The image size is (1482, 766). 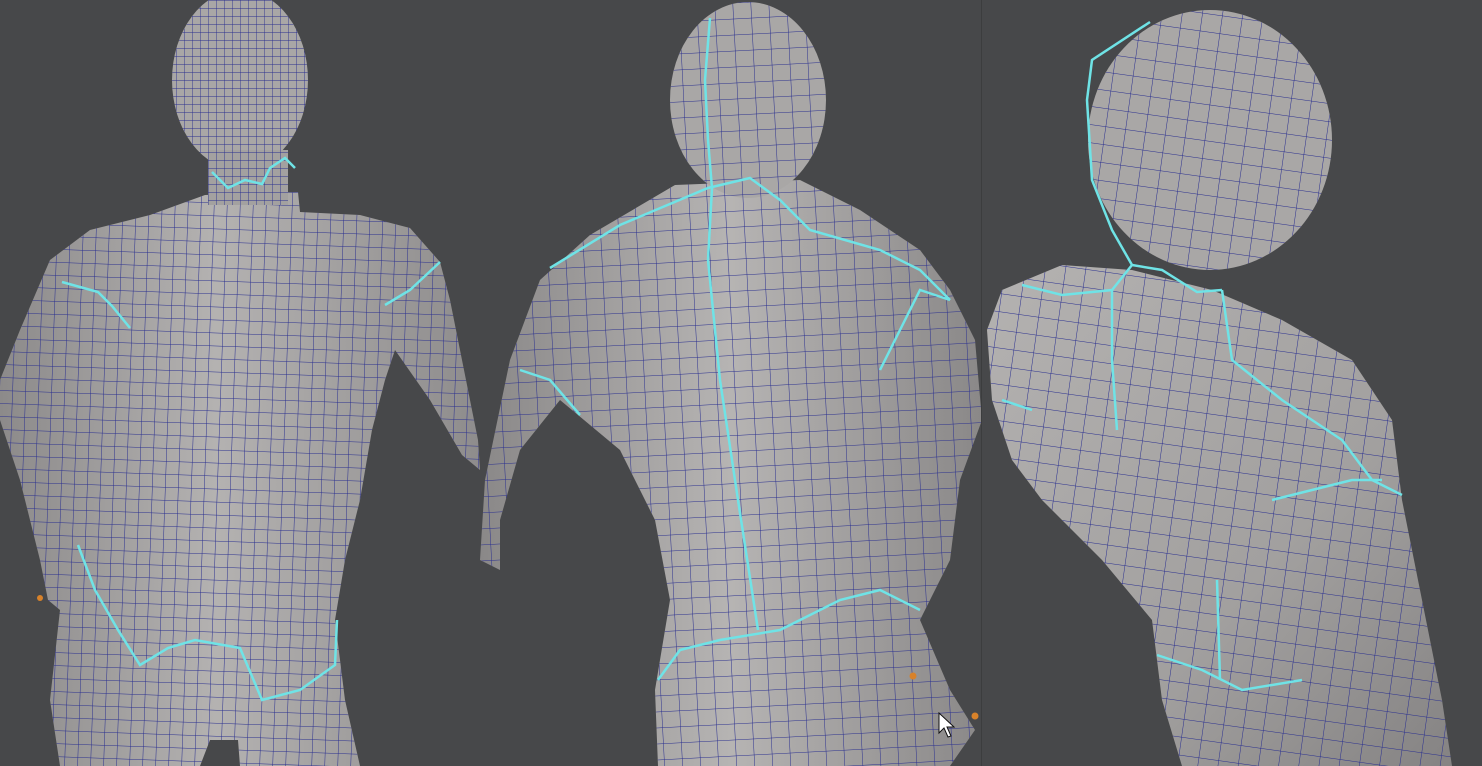 I want to click on mouse-pointer-icon, so click(x=947, y=725).